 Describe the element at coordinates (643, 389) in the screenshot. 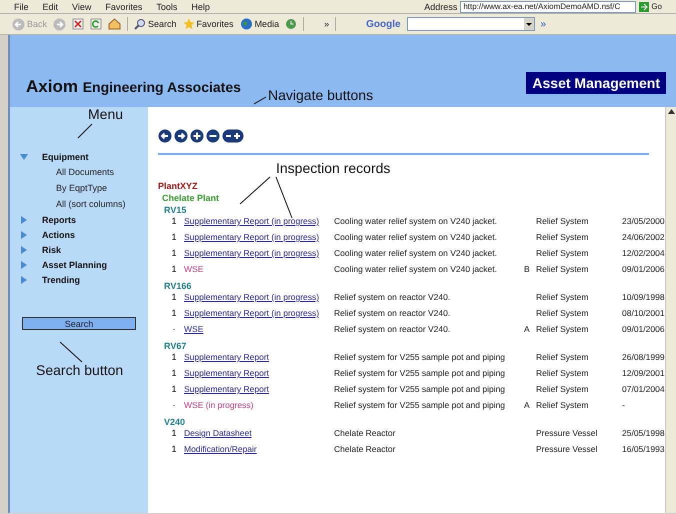

I see `date-cell: 07/01/2004` at that location.